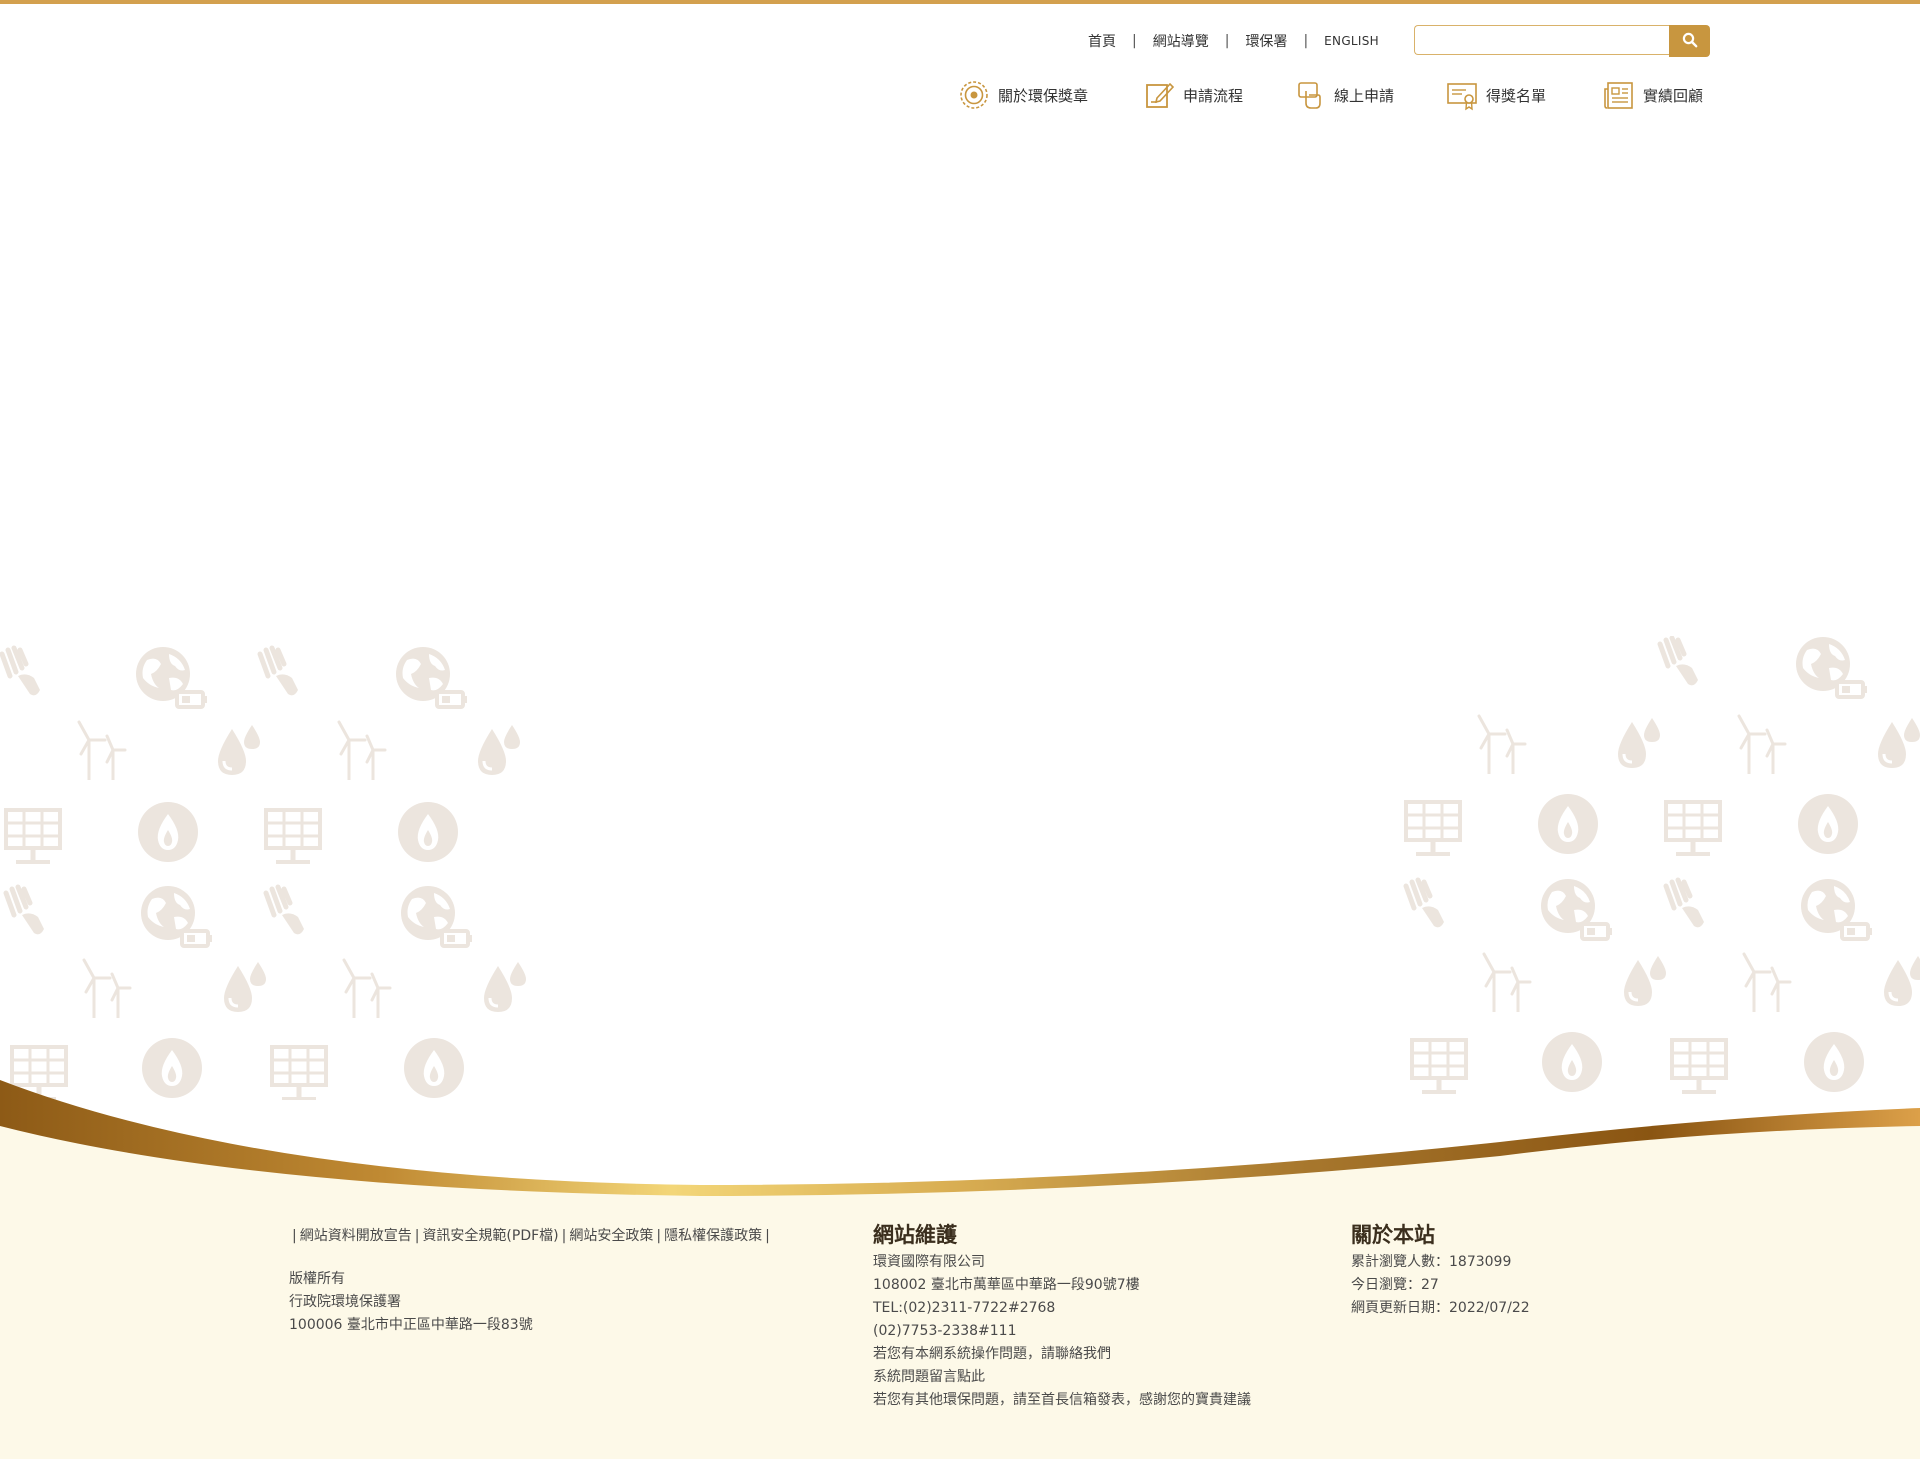 The image size is (1920, 1459). I want to click on english-link: ENGLISH, so click(1351, 41).